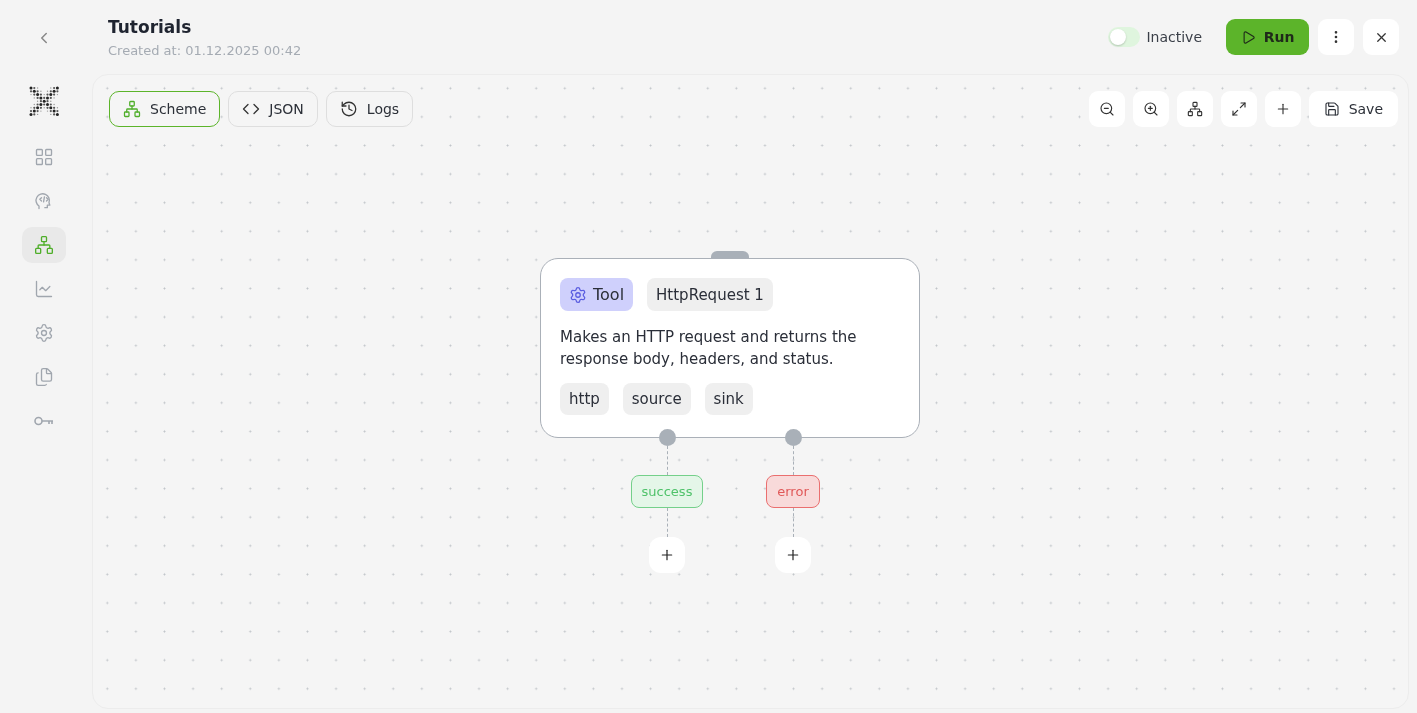  Describe the element at coordinates (667, 491) in the screenshot. I see `output-label: success` at that location.